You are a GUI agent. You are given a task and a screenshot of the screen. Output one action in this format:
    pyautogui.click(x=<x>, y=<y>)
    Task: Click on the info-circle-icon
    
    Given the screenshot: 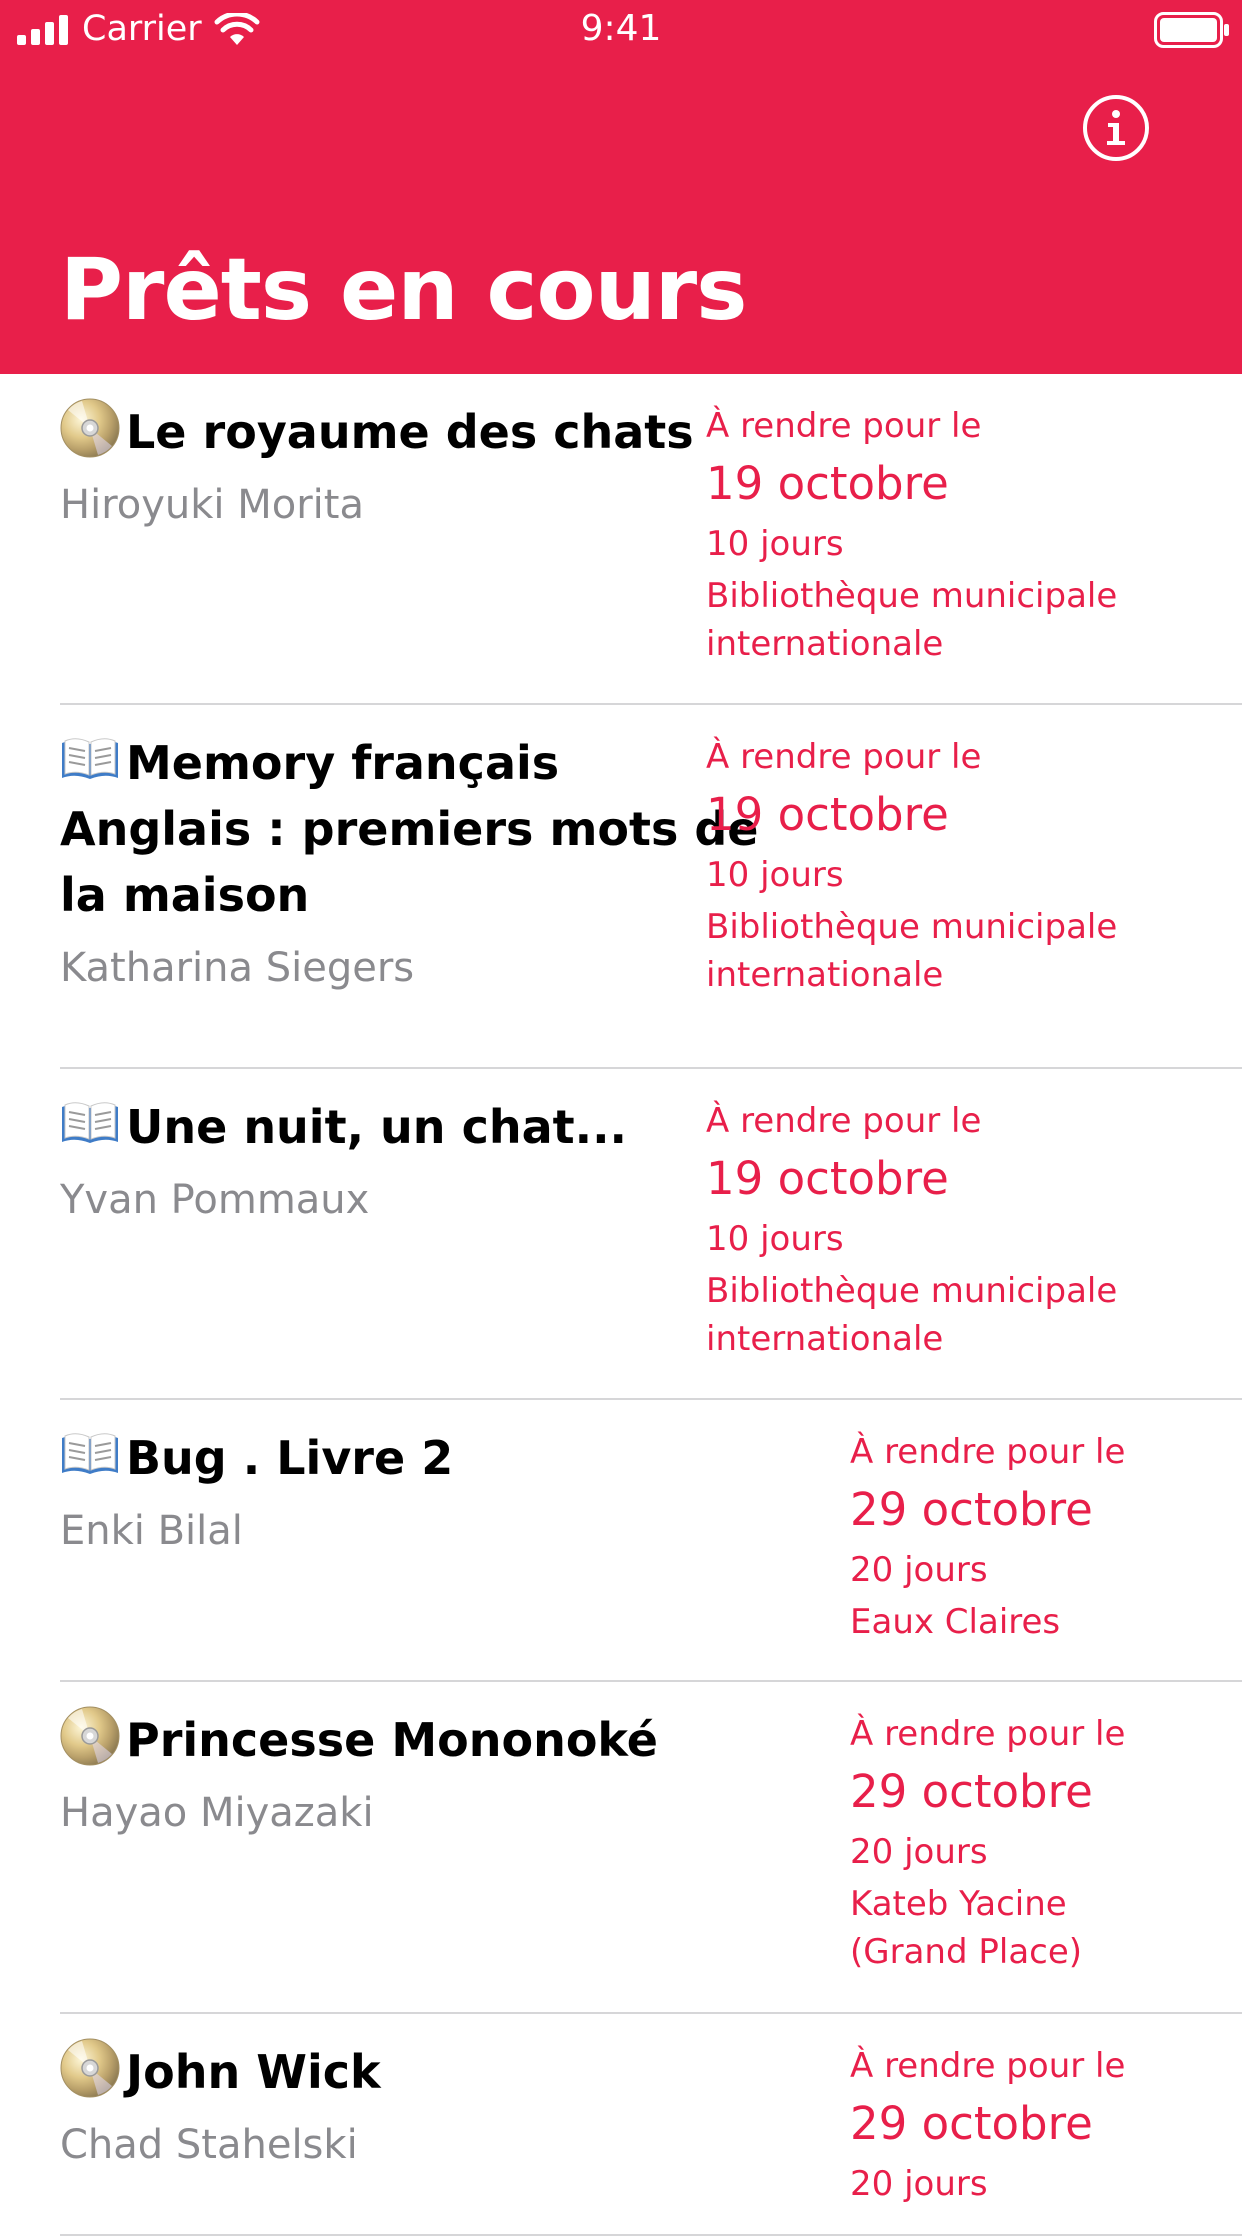 What is the action you would take?
    pyautogui.click(x=1116, y=128)
    